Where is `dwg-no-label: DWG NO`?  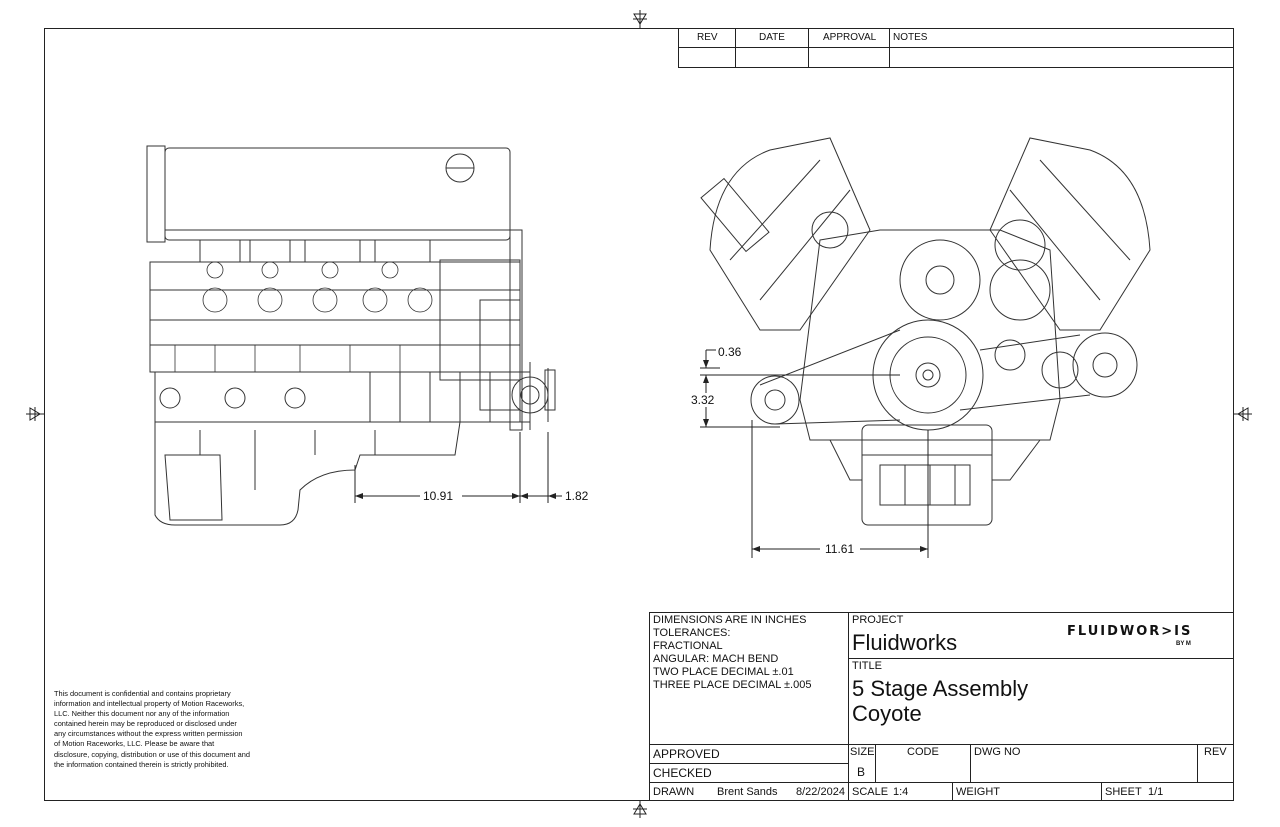
dwg-no-label: DWG NO is located at coordinates (997, 752).